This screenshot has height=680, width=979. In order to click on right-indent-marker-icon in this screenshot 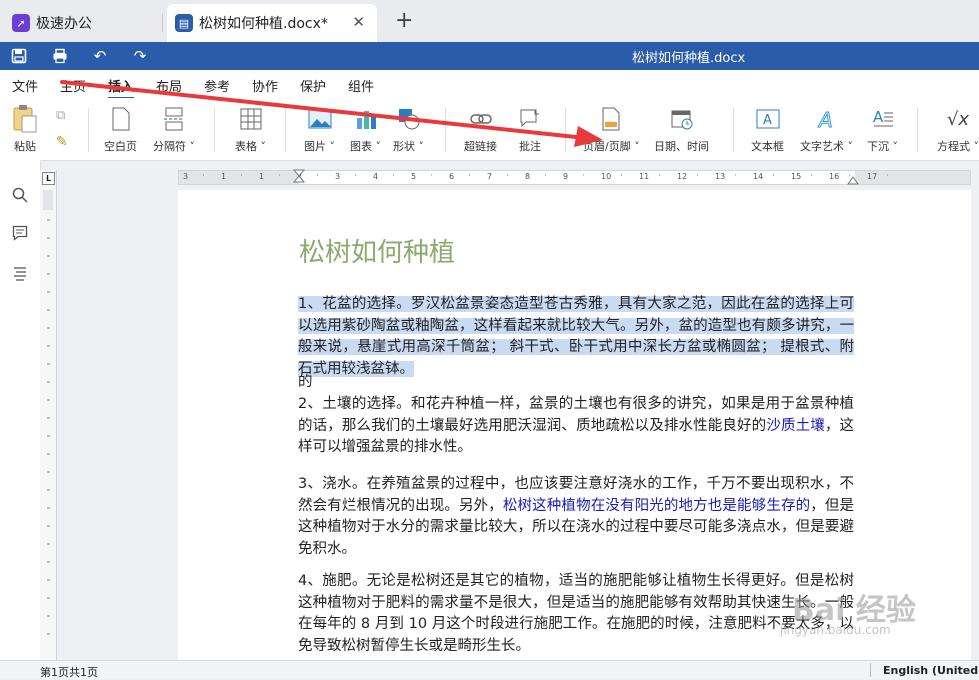, I will do `click(853, 179)`.